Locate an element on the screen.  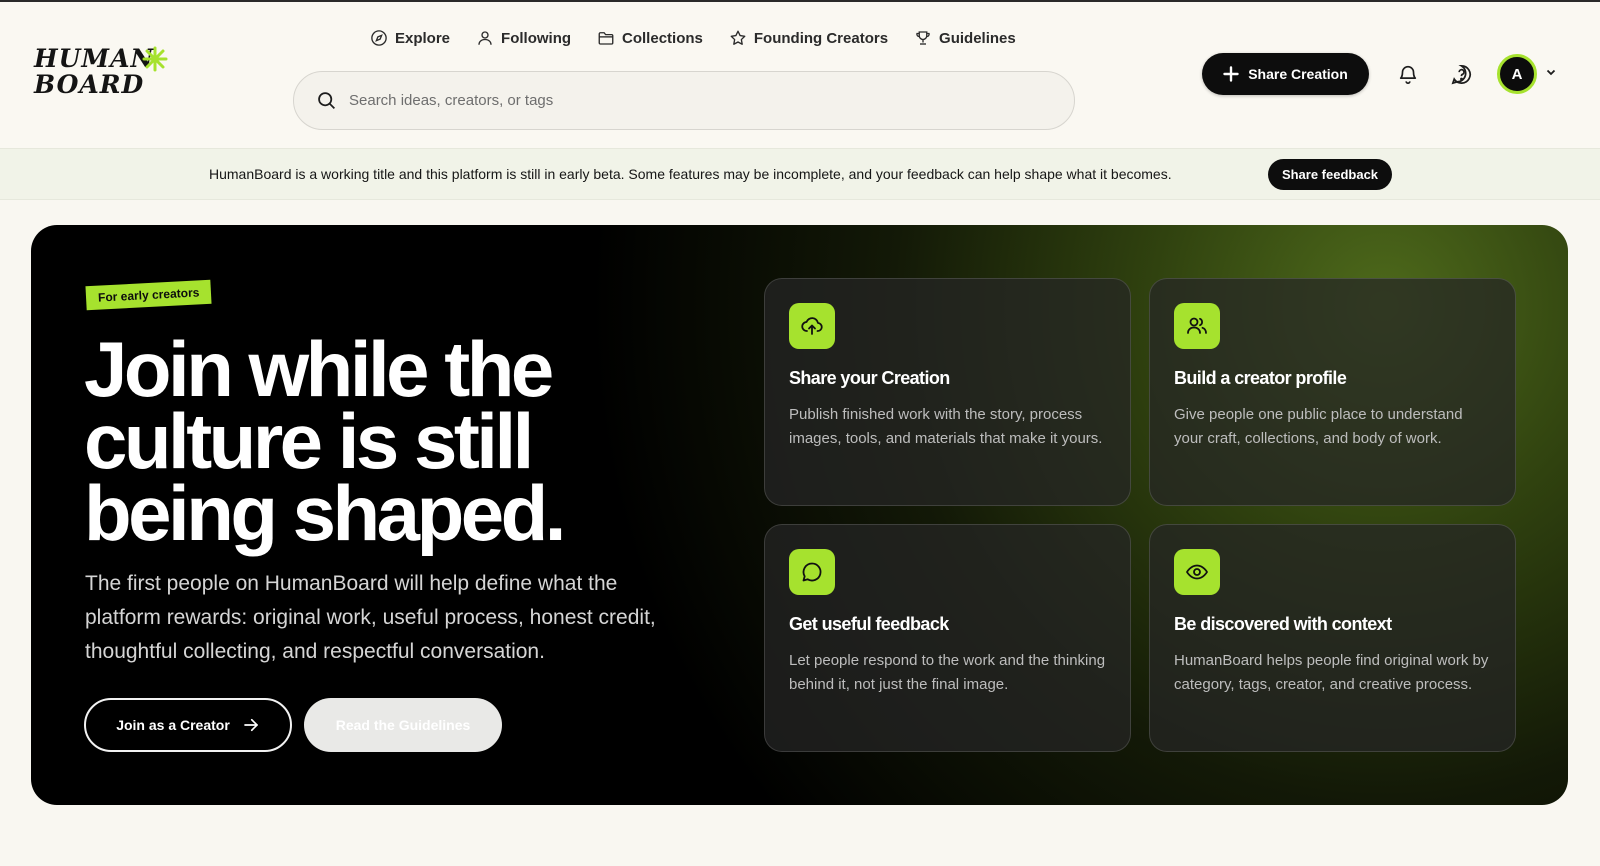
users-icon is located at coordinates (1197, 325).